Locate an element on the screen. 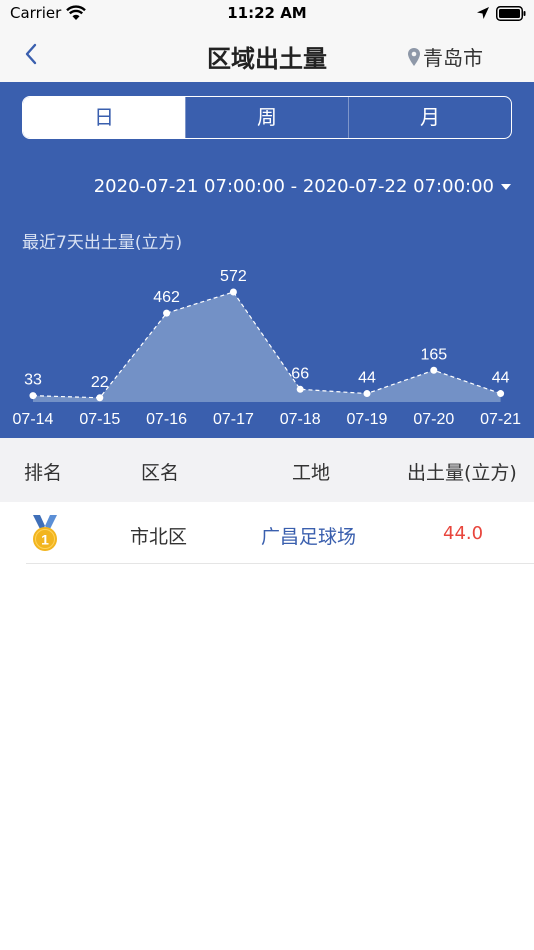  battery-icon is located at coordinates (511, 13).